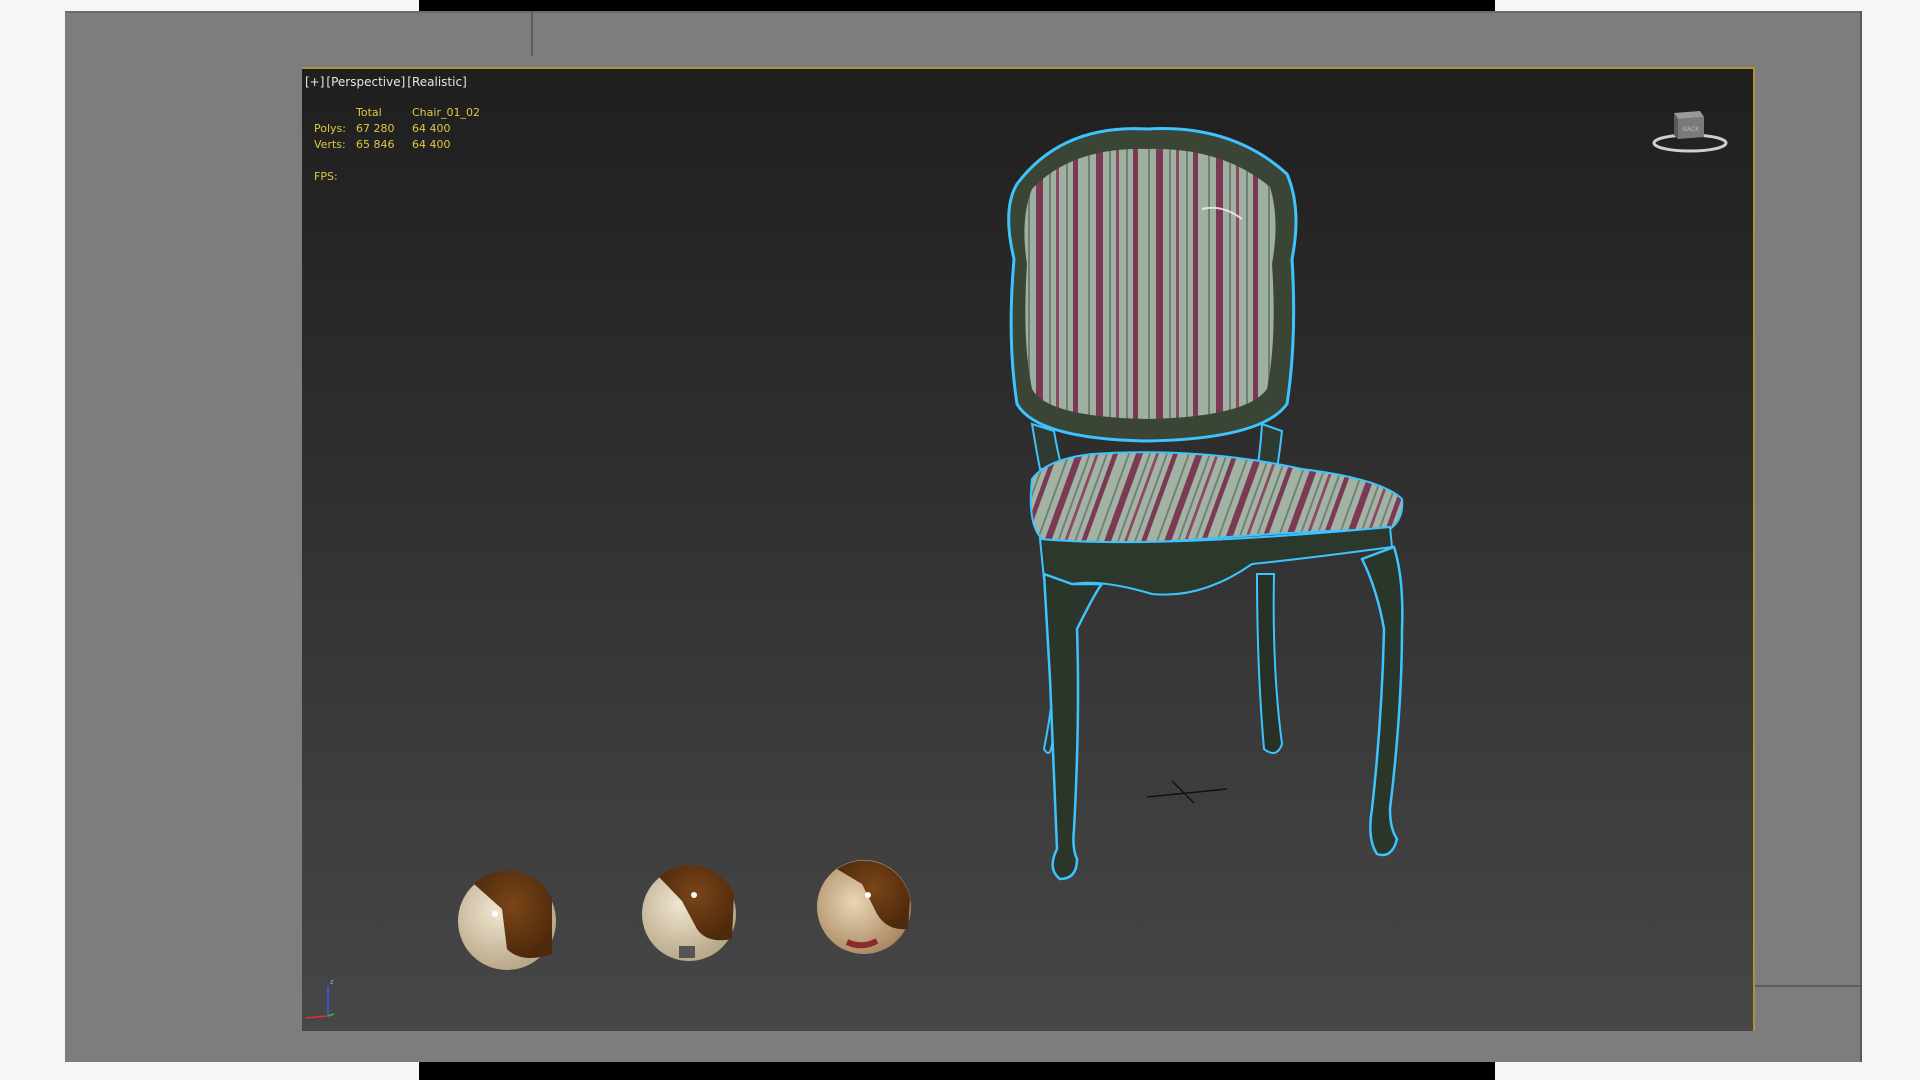  I want to click on viewport-point-of-view: [Perspective], so click(365, 82).